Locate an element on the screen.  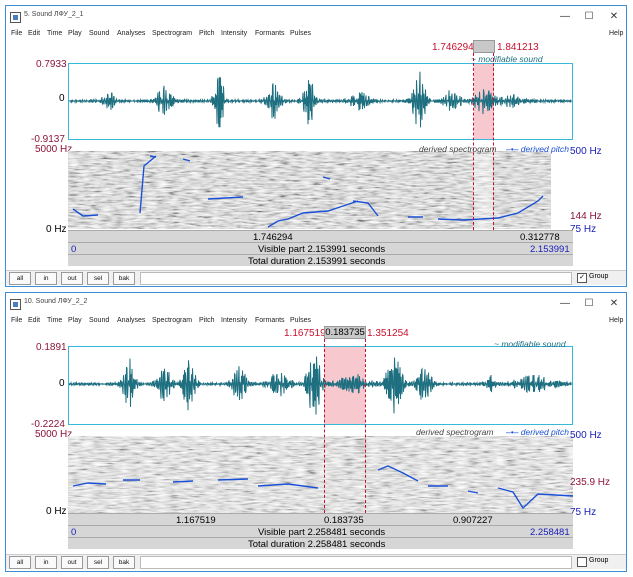
group-checkbox is located at coordinates (582, 562).